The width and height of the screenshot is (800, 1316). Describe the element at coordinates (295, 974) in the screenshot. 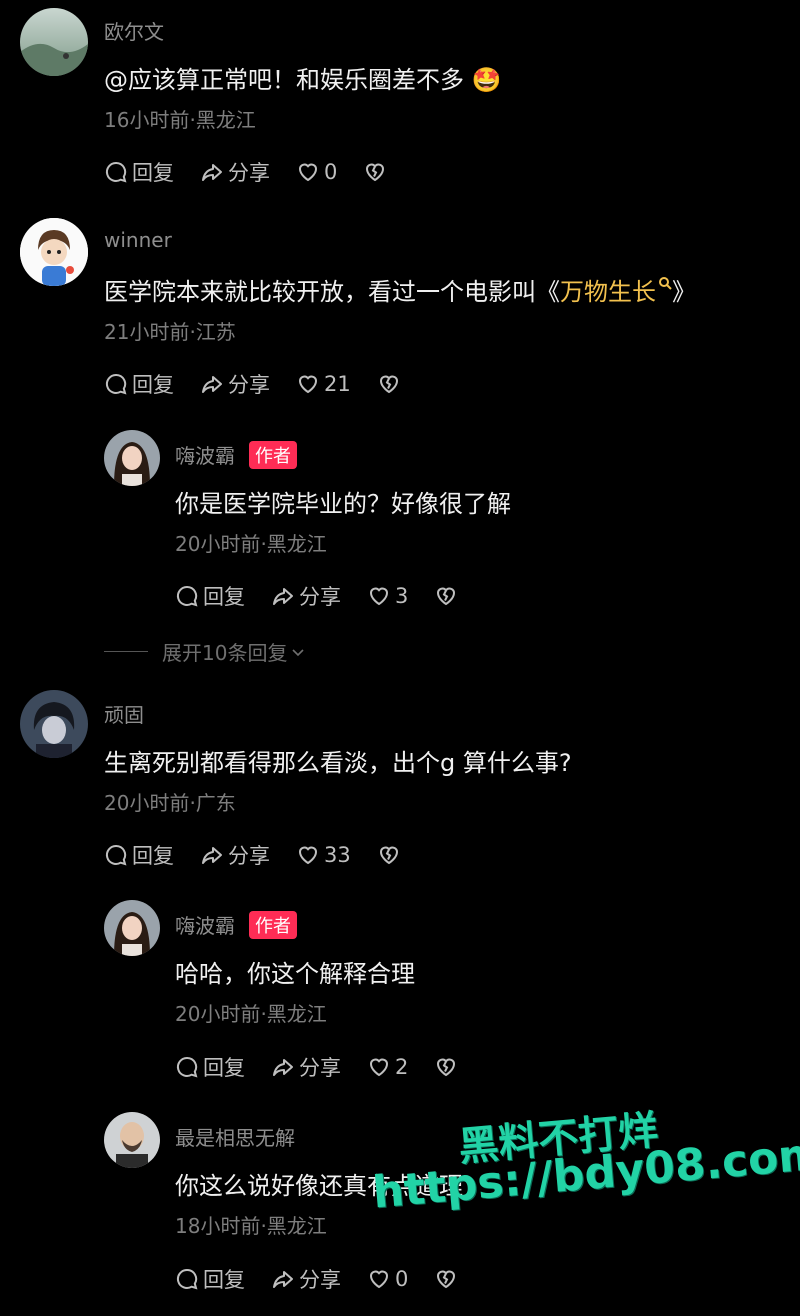

I see `comment-text: 哈哈，你这个解释合理` at that location.